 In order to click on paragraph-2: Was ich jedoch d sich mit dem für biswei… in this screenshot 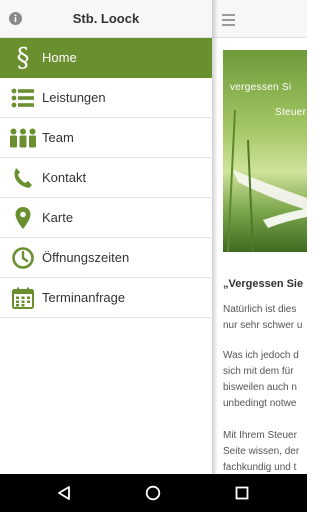, I will do `click(261, 380)`.